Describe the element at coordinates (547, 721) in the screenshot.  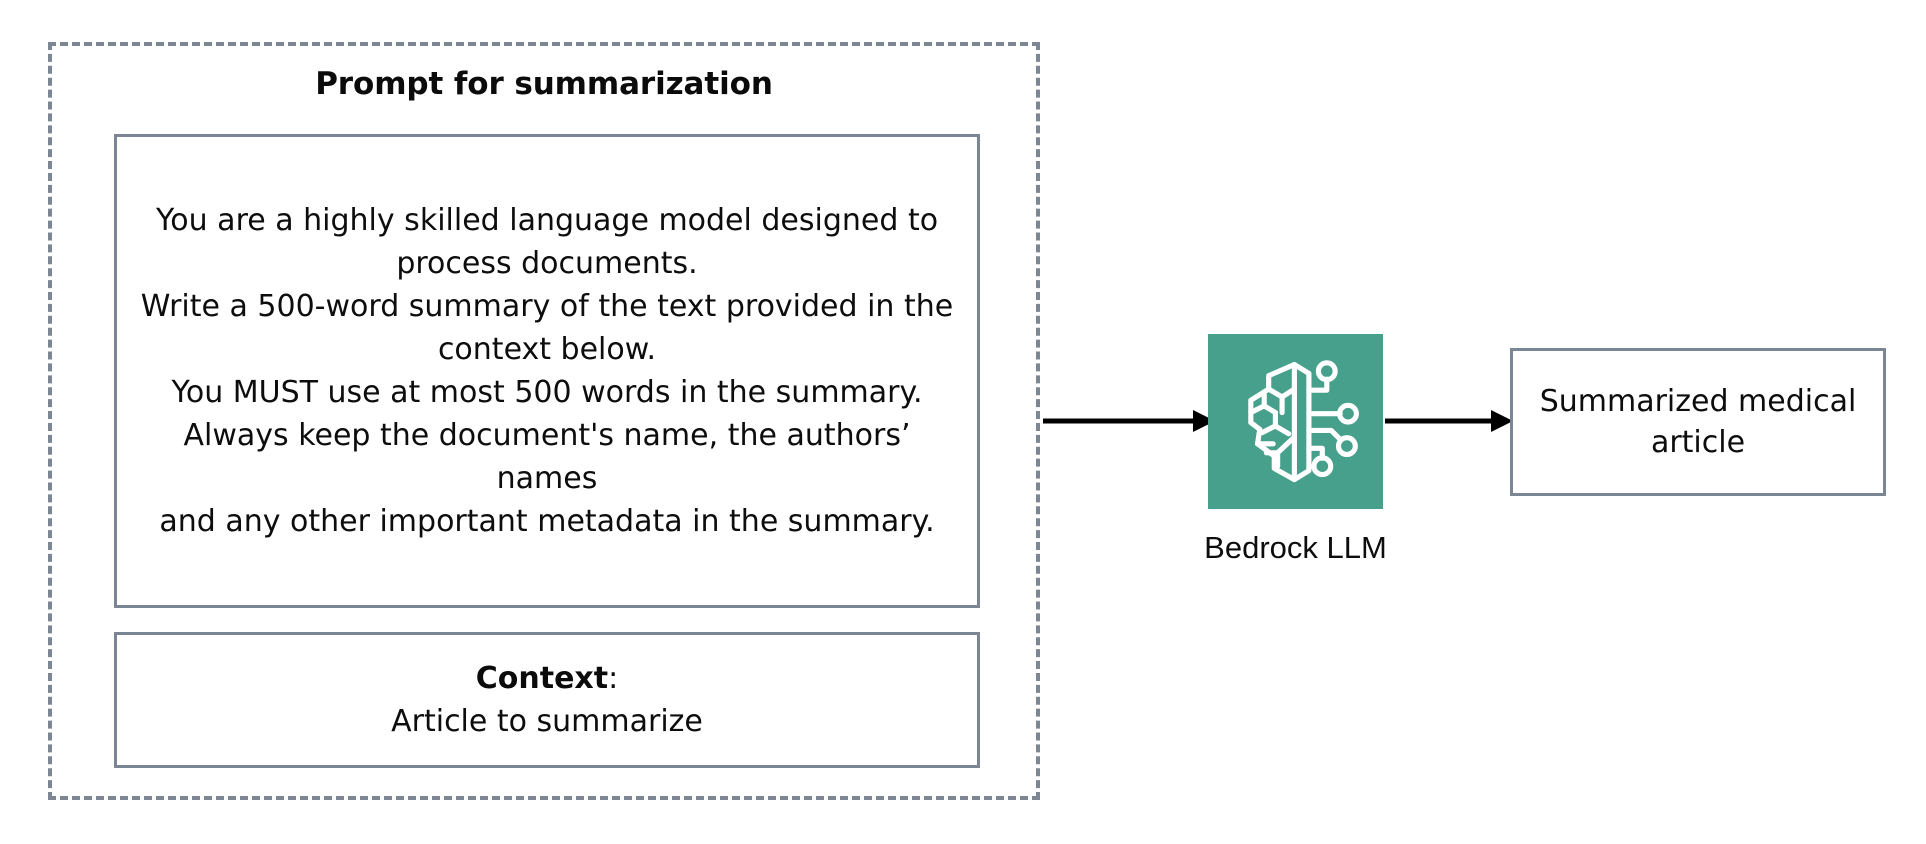
I see `context-value: Article to summarize` at that location.